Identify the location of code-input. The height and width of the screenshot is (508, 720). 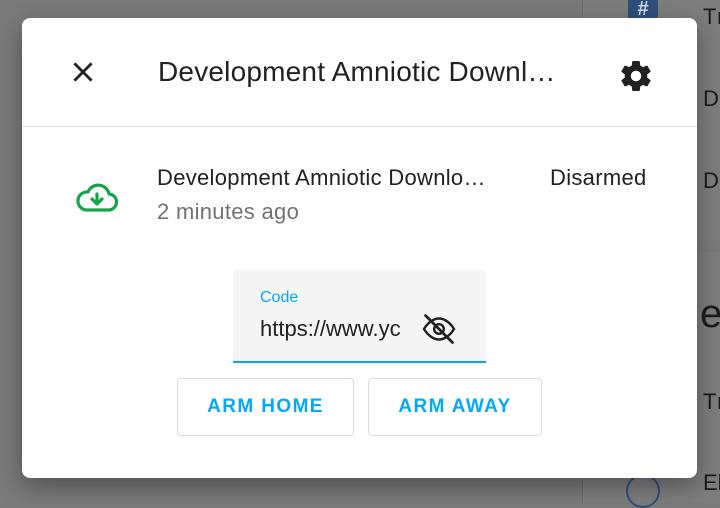
(340, 329).